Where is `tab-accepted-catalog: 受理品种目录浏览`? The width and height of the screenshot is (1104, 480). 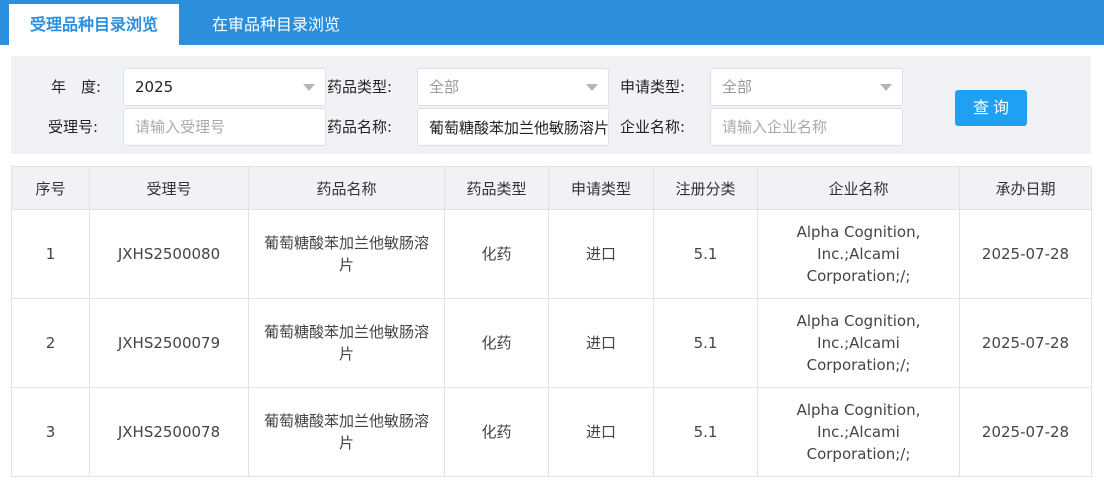
tab-accepted-catalog: 受理品种目录浏览 is located at coordinates (94, 24).